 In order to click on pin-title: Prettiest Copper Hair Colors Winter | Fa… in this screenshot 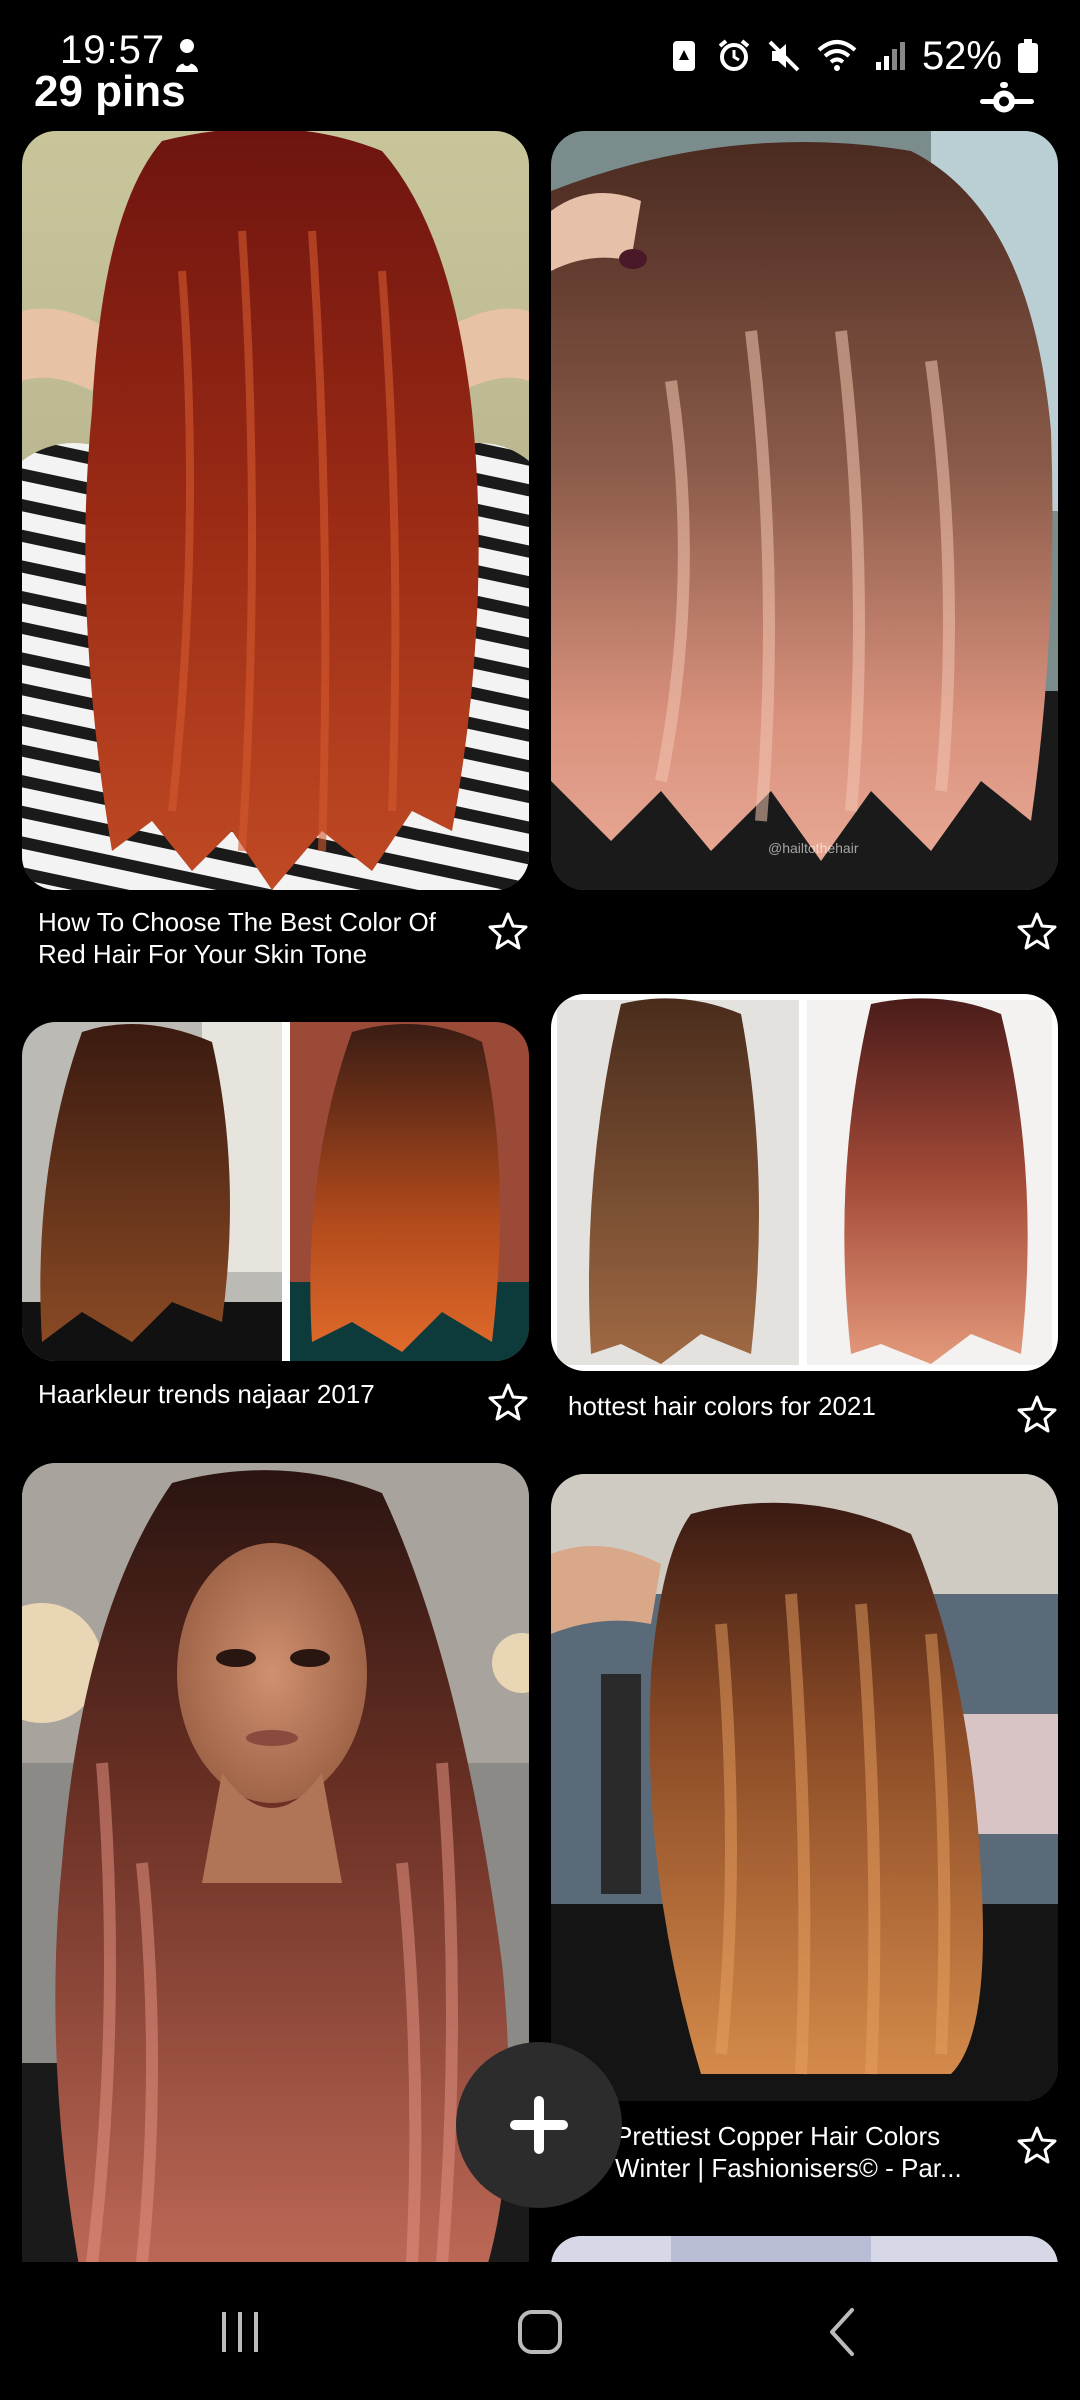, I will do `click(788, 2152)`.